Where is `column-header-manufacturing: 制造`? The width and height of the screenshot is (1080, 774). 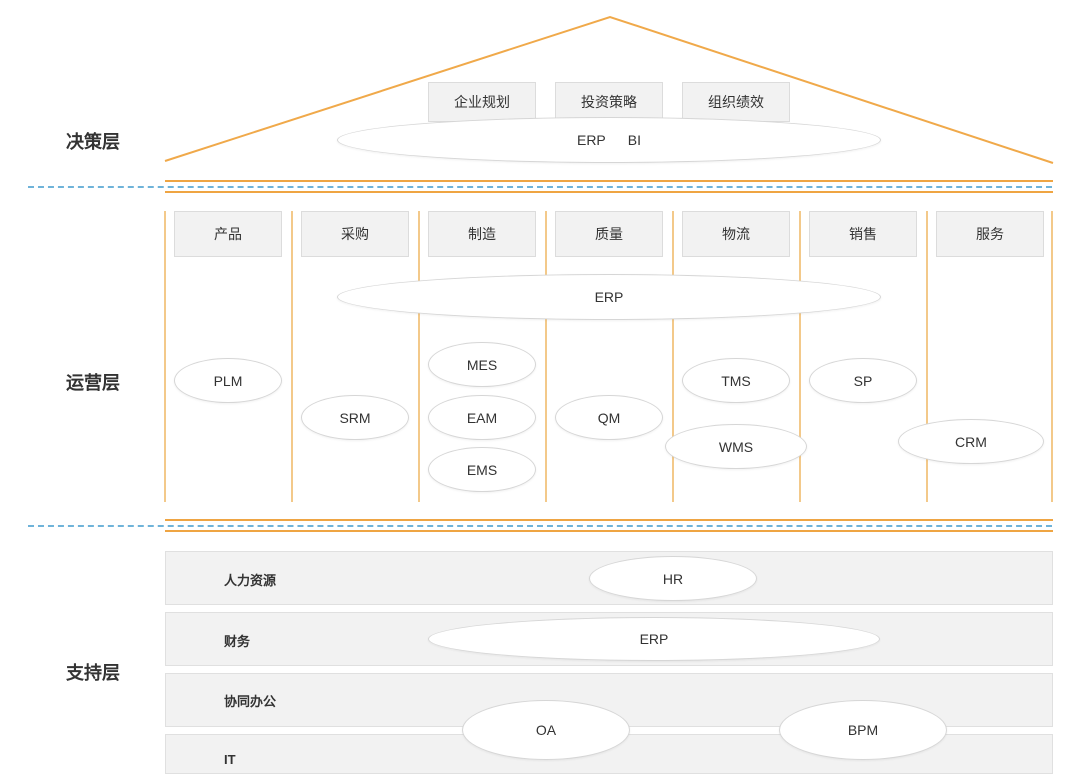
column-header-manufacturing: 制造 is located at coordinates (482, 234).